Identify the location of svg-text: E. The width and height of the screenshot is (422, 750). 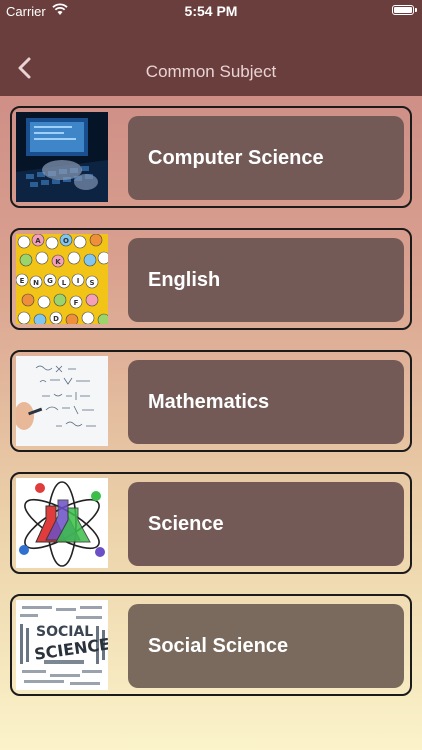
(22, 281).